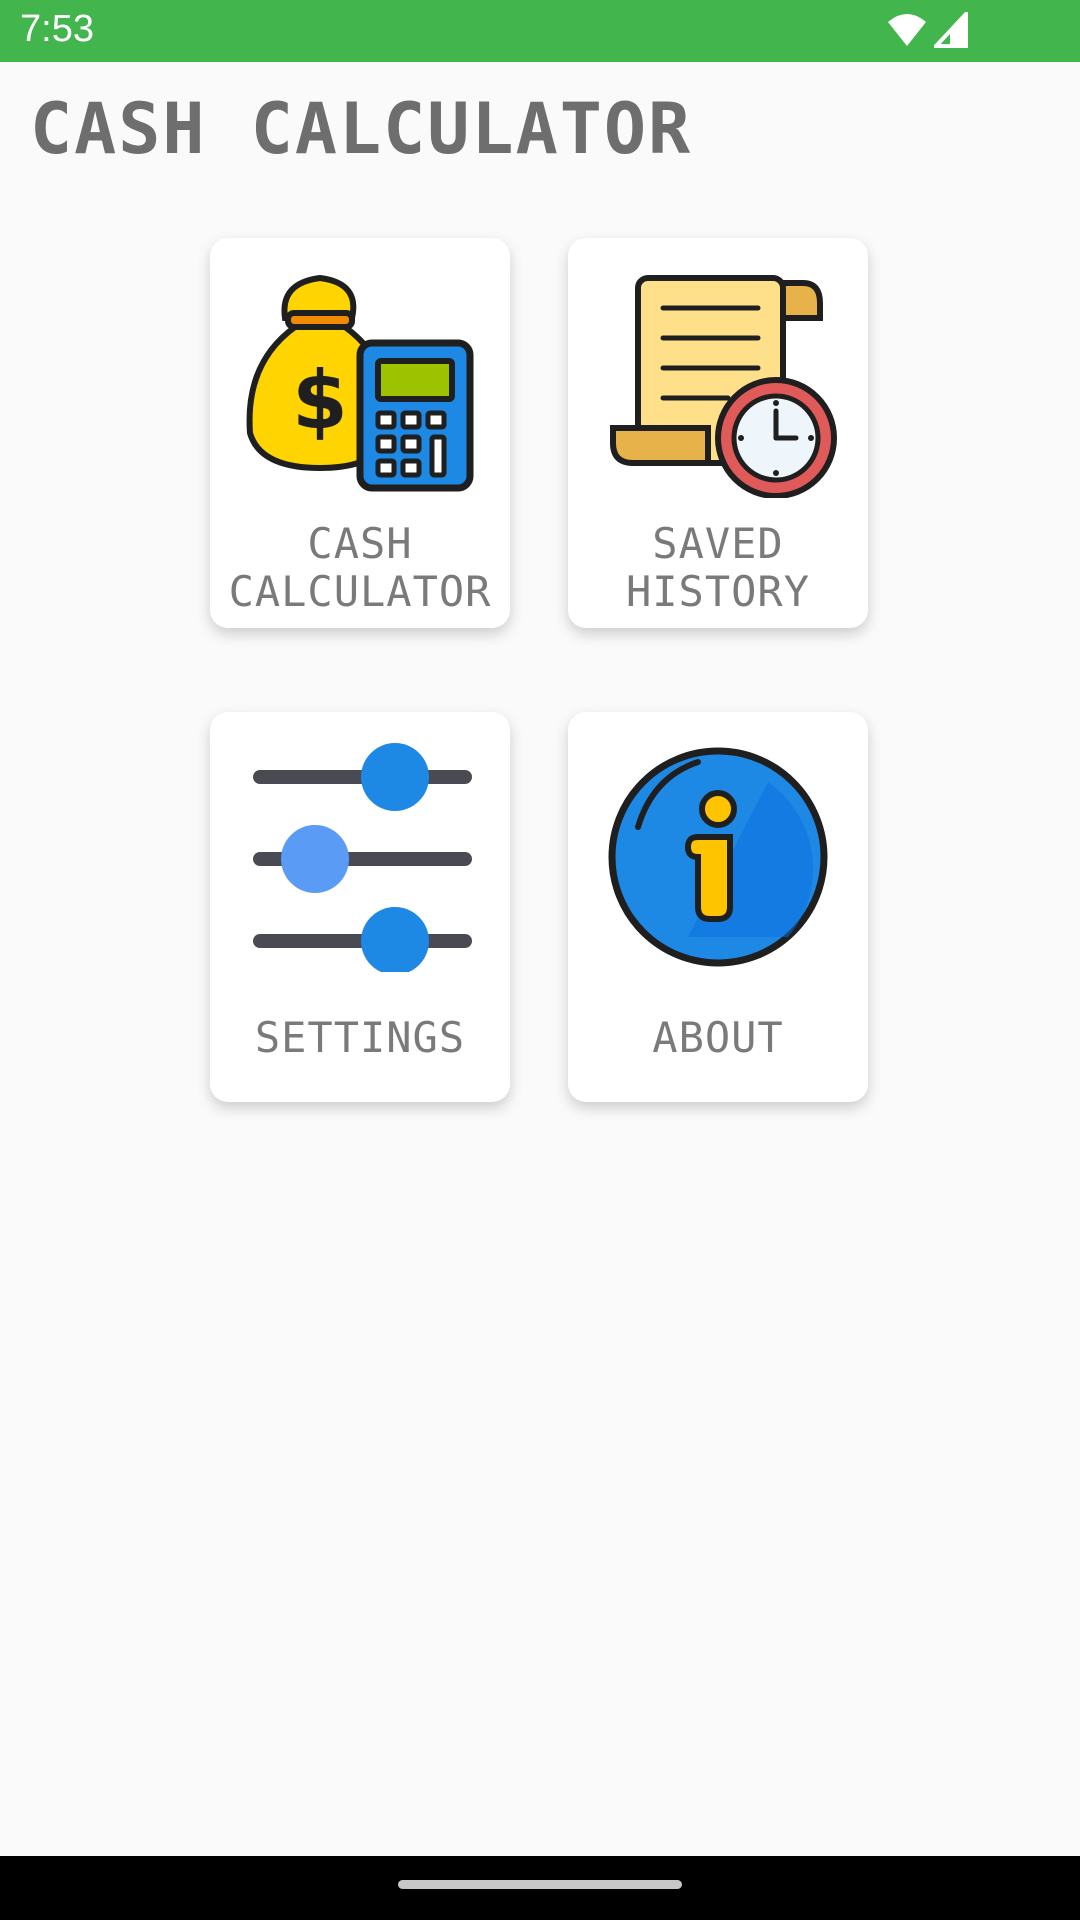 The width and height of the screenshot is (1080, 1920). What do you see at coordinates (360, 1037) in the screenshot?
I see `settings-label: SETTINGS` at bounding box center [360, 1037].